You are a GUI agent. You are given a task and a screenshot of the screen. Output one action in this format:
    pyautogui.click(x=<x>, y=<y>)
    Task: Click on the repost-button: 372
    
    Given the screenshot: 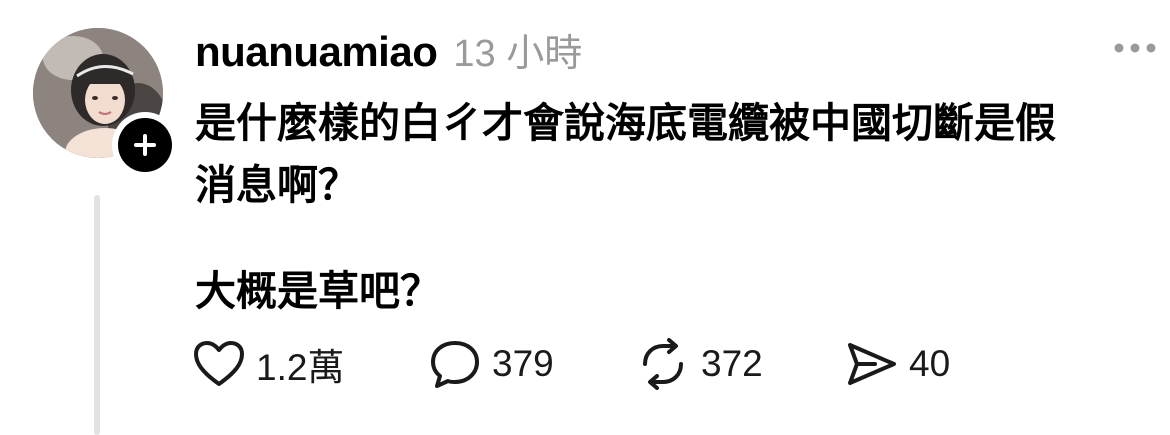 What is the action you would take?
    pyautogui.click(x=740, y=364)
    